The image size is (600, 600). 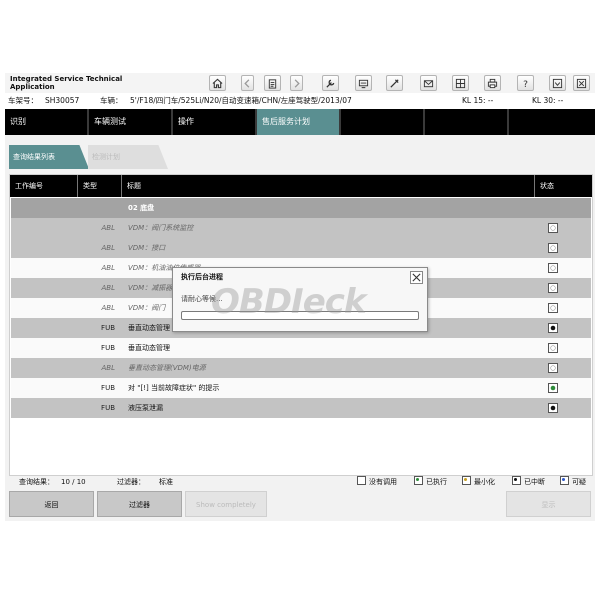 What do you see at coordinates (128, 157) in the screenshot?
I see `subtab-test-plan: 检测计划` at bounding box center [128, 157].